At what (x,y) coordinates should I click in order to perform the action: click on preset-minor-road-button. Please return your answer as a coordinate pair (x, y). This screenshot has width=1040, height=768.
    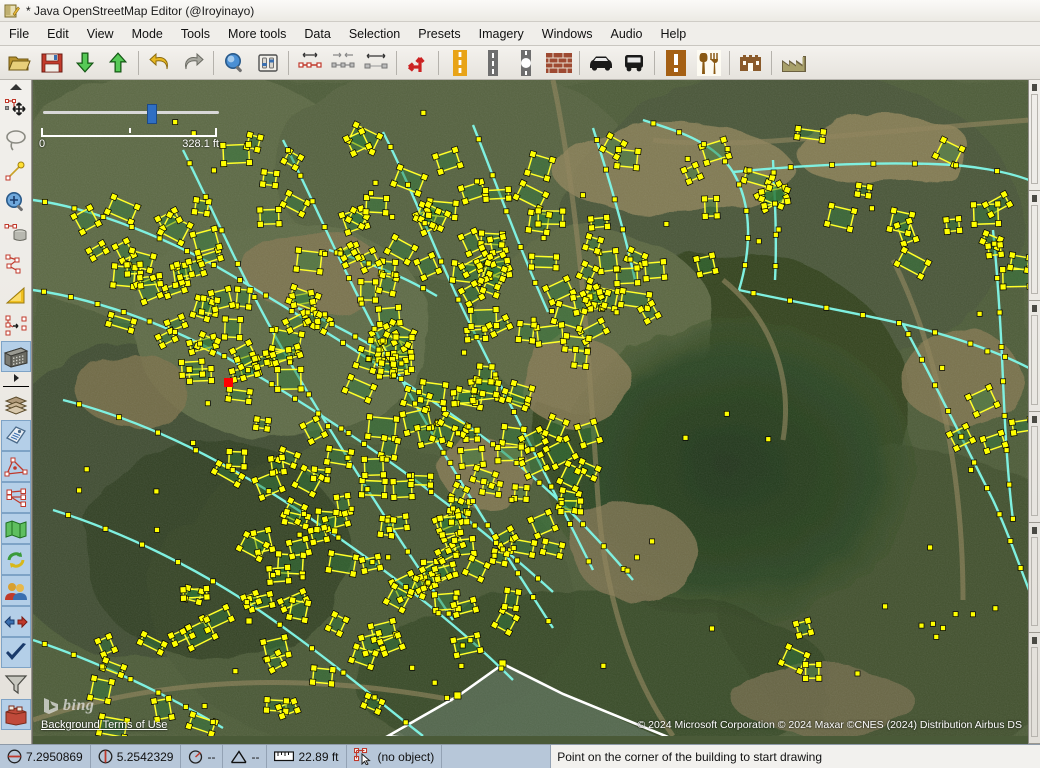
    Looking at the image, I should click on (492, 63).